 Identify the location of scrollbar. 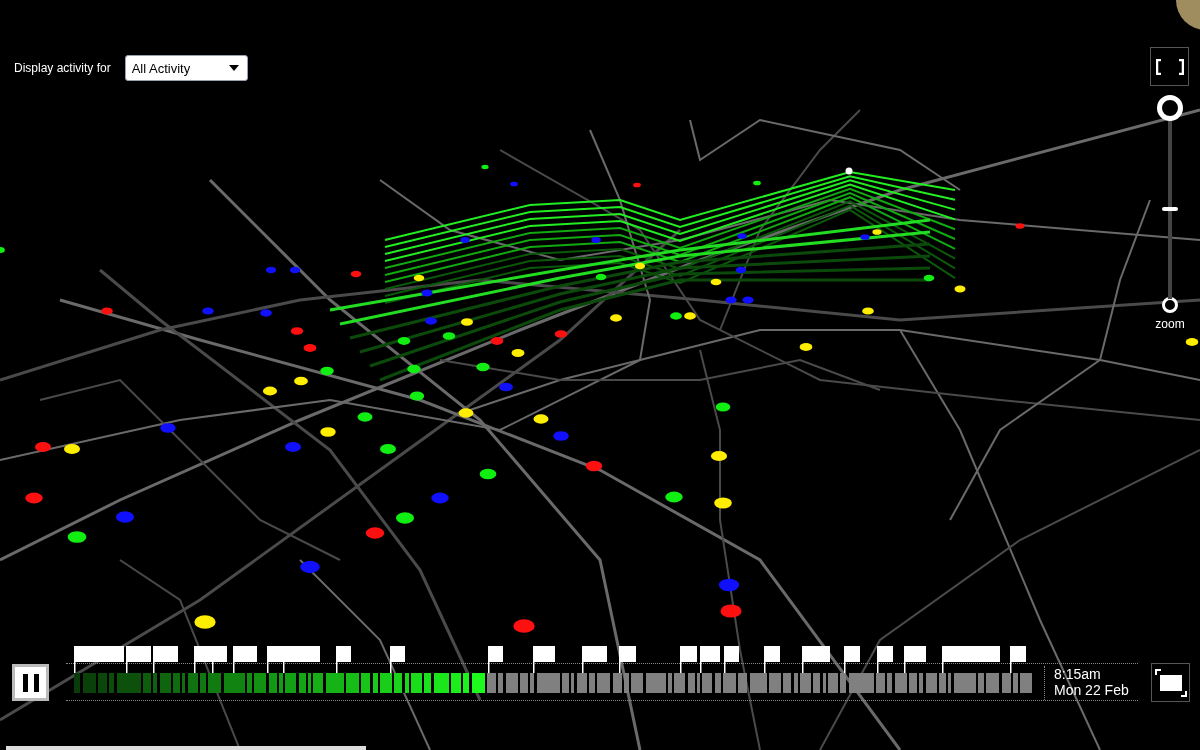
(186, 748).